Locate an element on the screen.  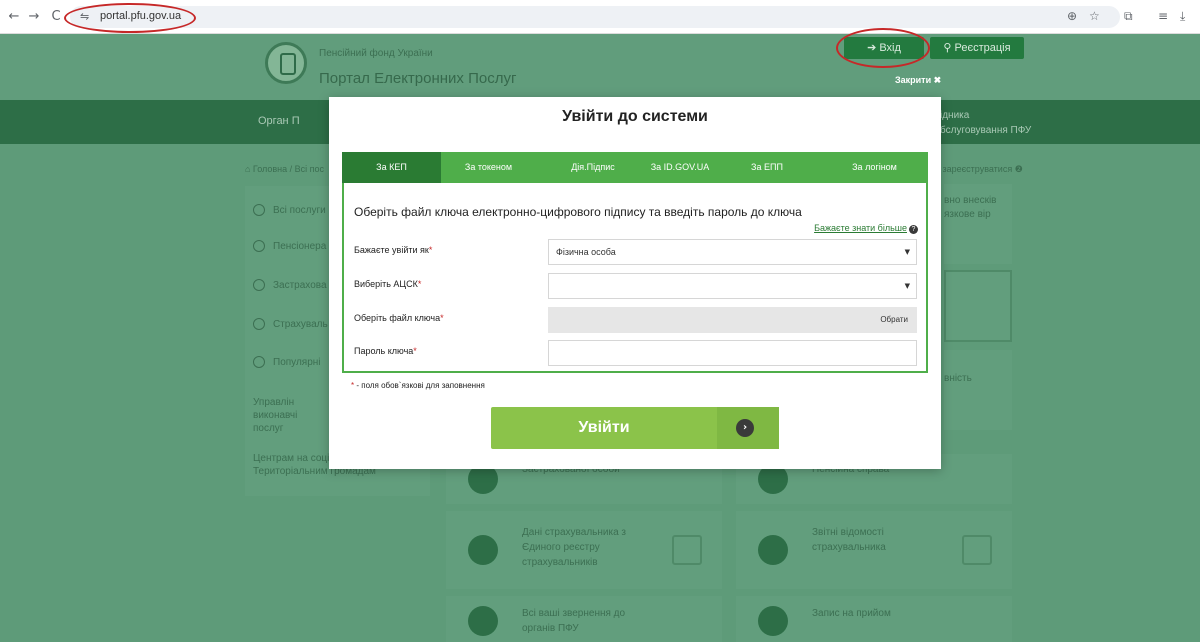
shield-icon is located at coordinates (687, 550).